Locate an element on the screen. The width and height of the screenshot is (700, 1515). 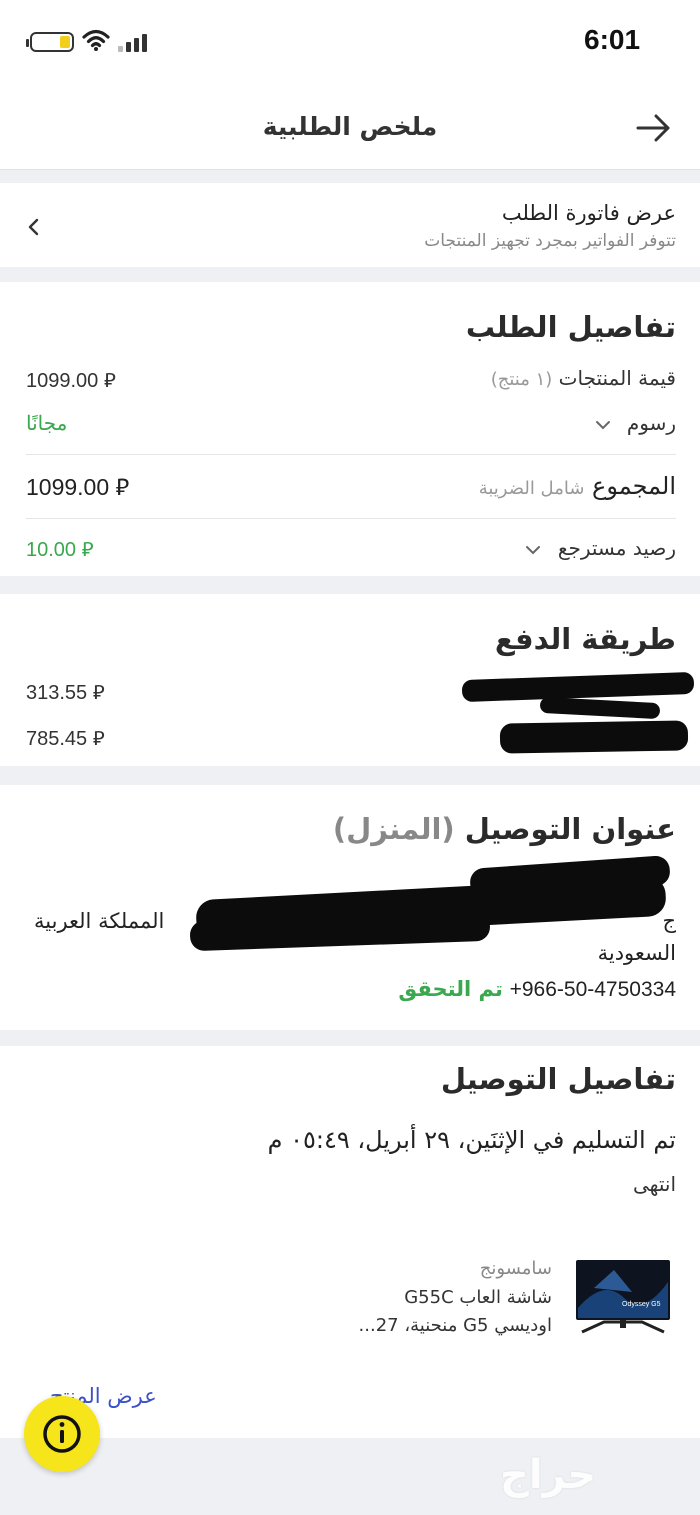
order-details-title: تفاصيل الطلب is located at coordinates (570, 327).